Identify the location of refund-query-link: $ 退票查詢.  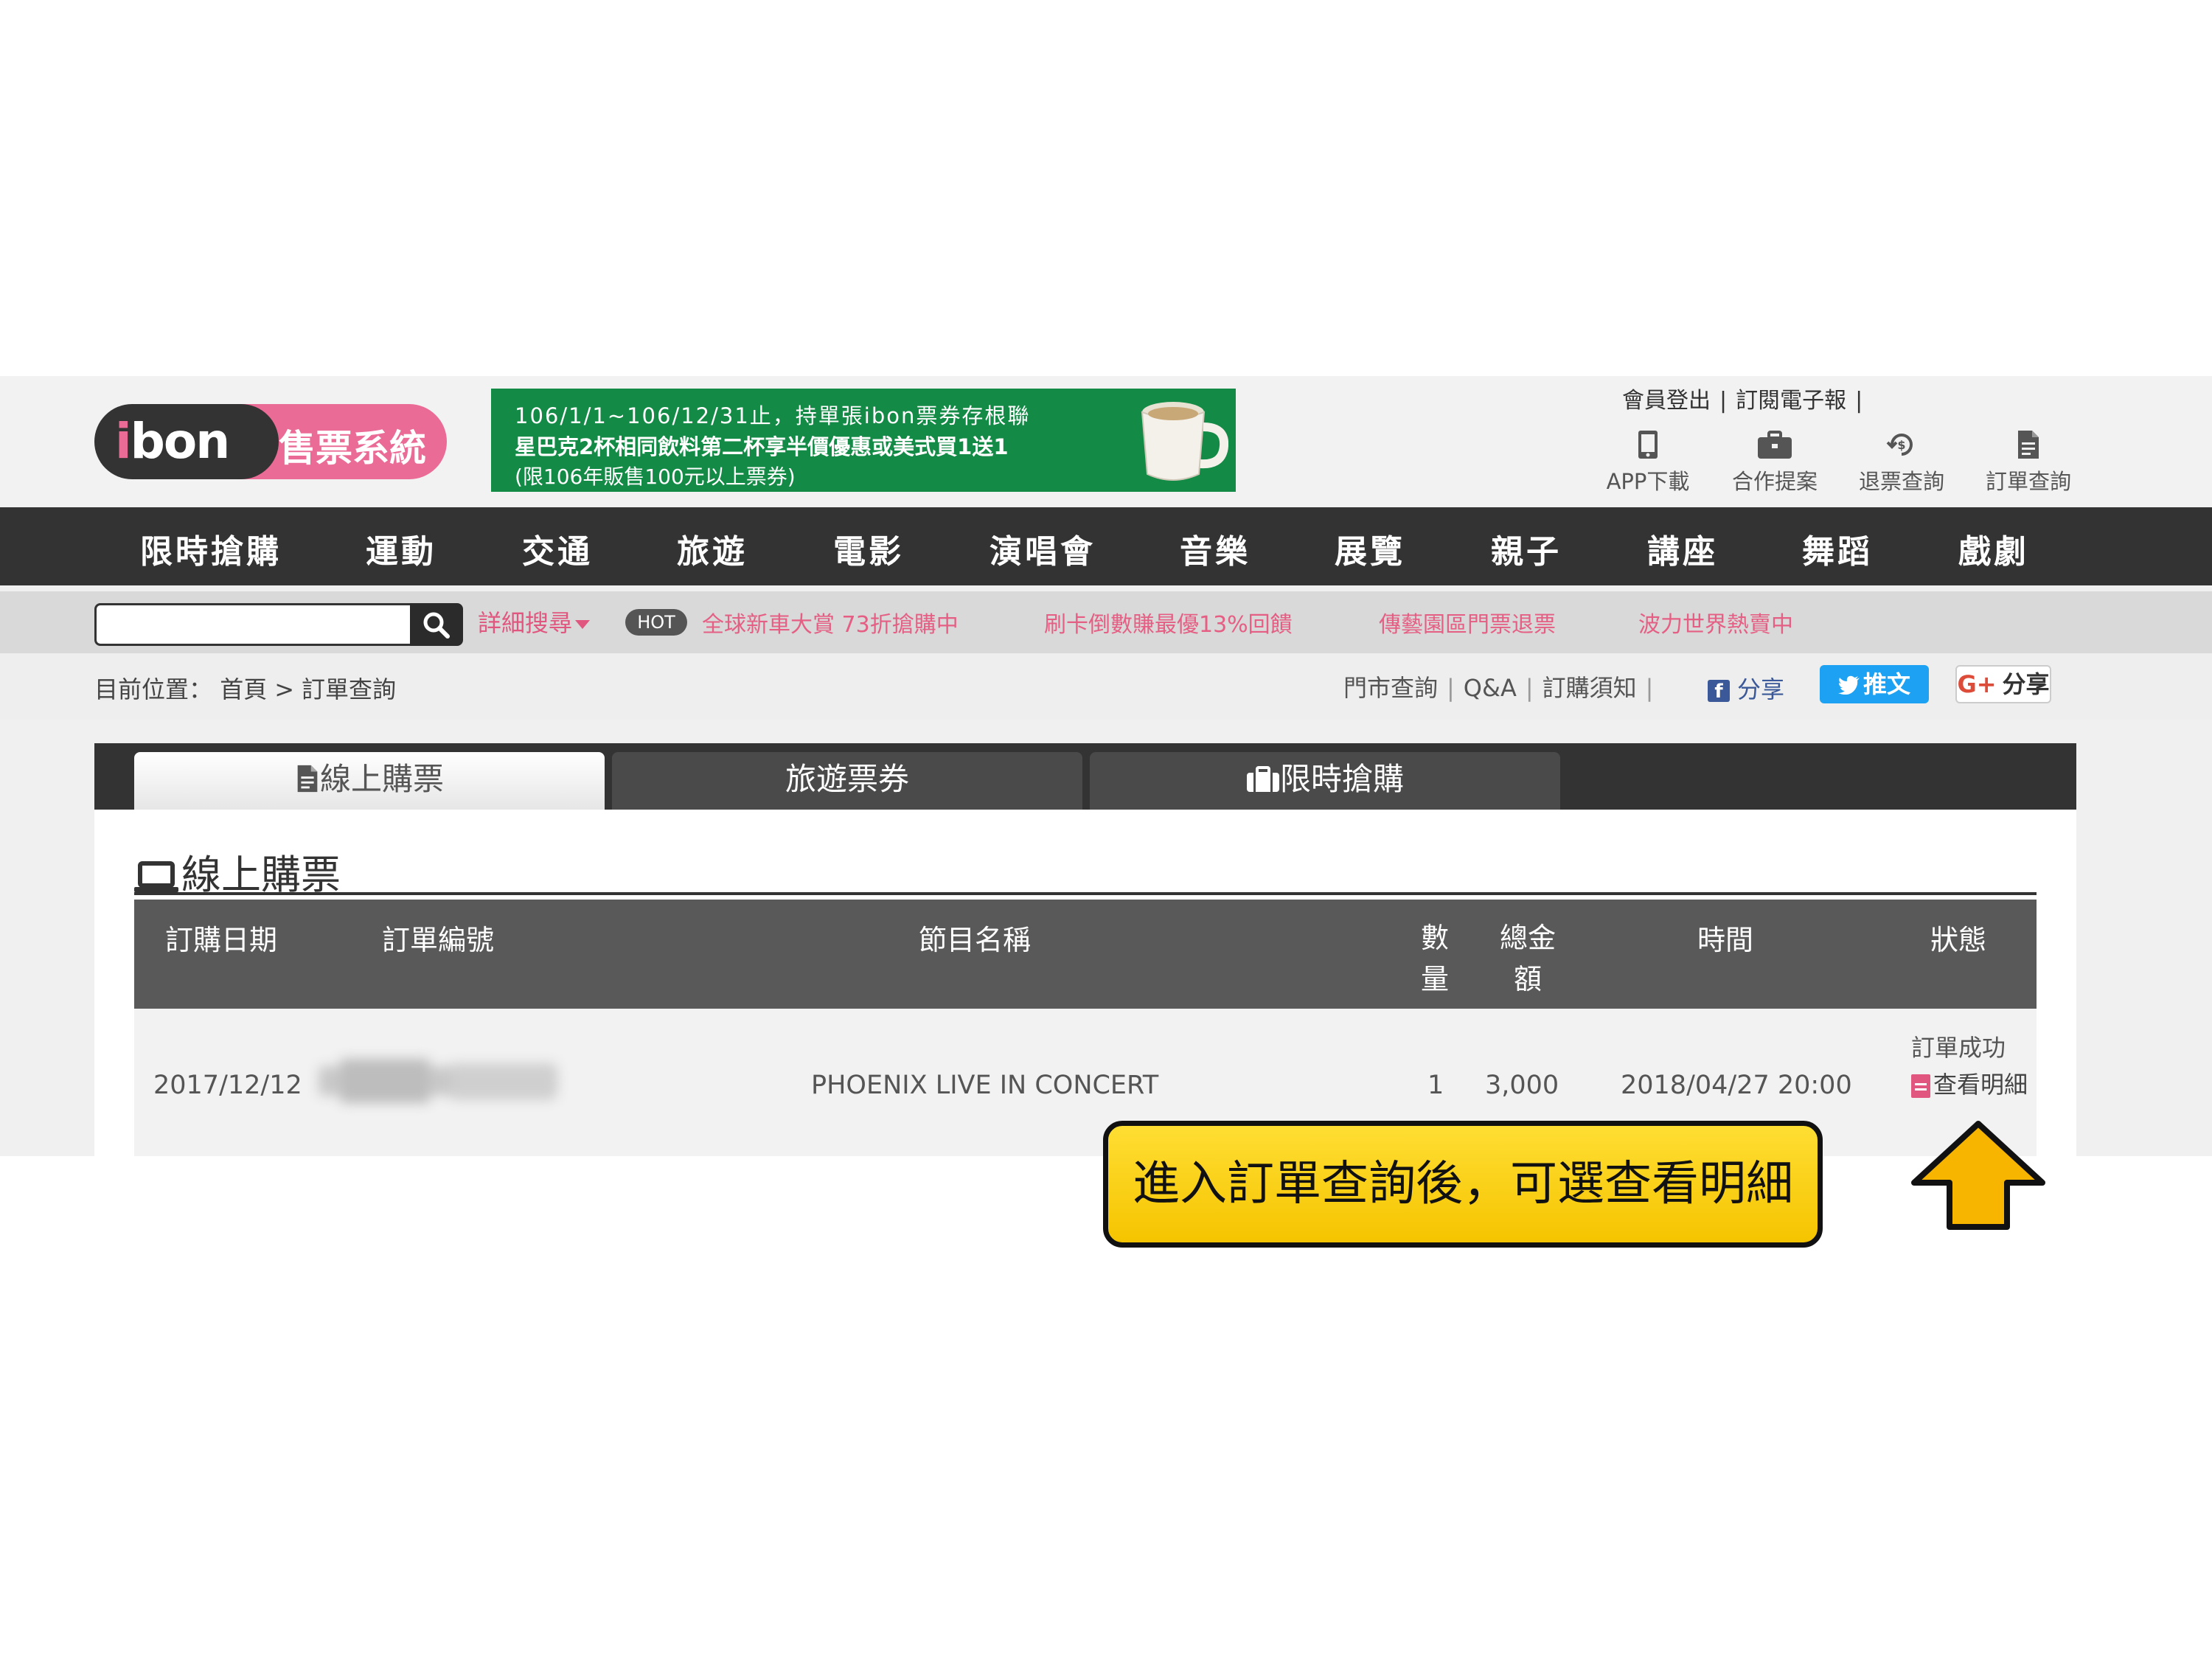
(1901, 462).